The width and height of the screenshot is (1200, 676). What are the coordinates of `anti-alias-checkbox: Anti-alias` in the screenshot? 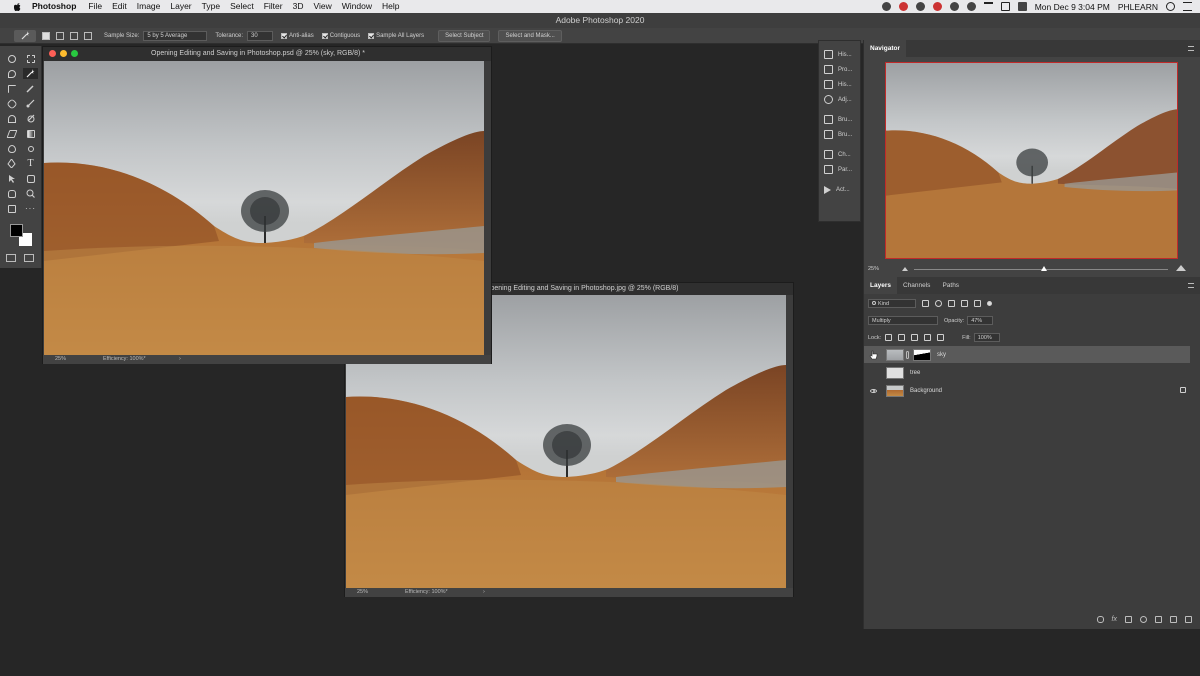 It's located at (297, 35).